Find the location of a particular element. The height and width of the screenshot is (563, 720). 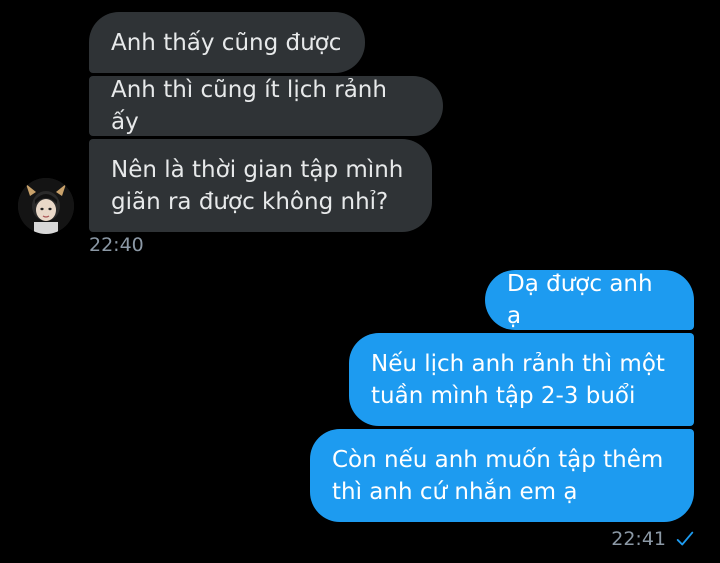

incoming-message-bubble: Anh thấy cũng được is located at coordinates (227, 42).